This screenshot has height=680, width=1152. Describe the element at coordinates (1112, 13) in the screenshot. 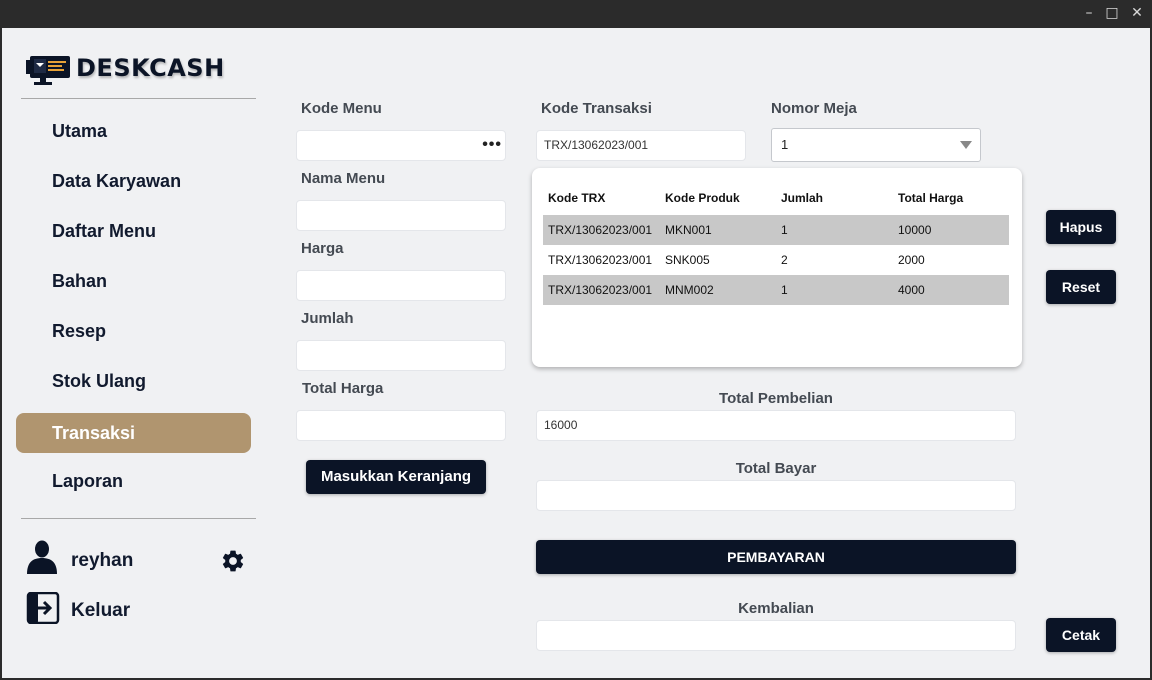

I see `maximize-icon: □` at that location.